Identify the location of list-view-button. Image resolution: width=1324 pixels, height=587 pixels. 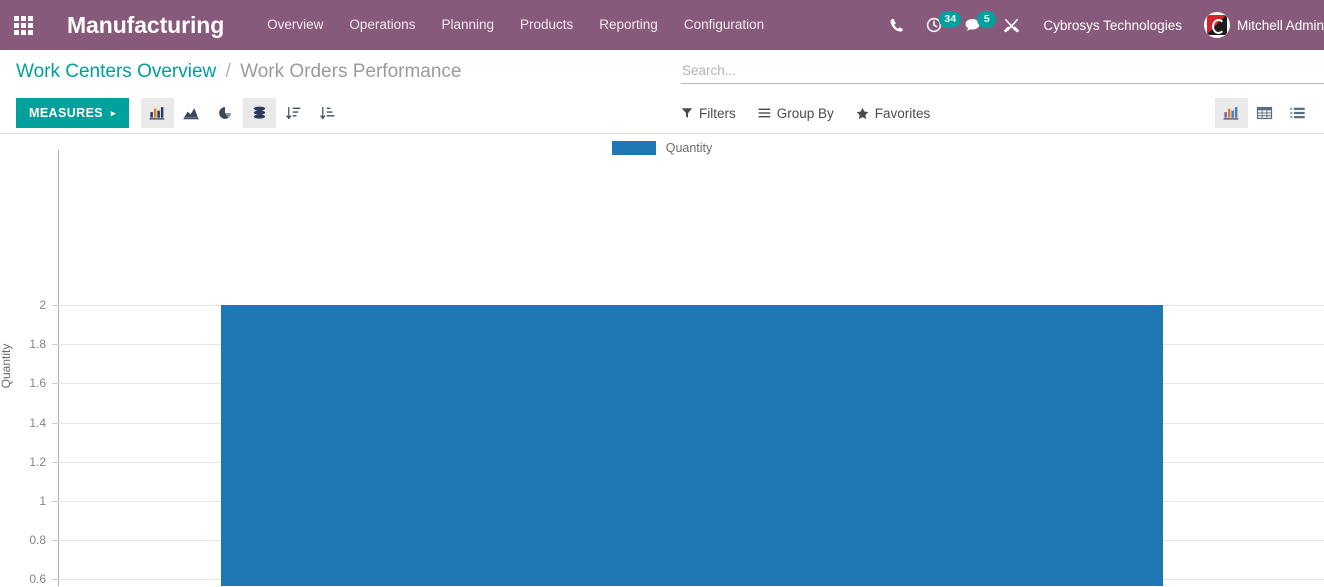
(1297, 113).